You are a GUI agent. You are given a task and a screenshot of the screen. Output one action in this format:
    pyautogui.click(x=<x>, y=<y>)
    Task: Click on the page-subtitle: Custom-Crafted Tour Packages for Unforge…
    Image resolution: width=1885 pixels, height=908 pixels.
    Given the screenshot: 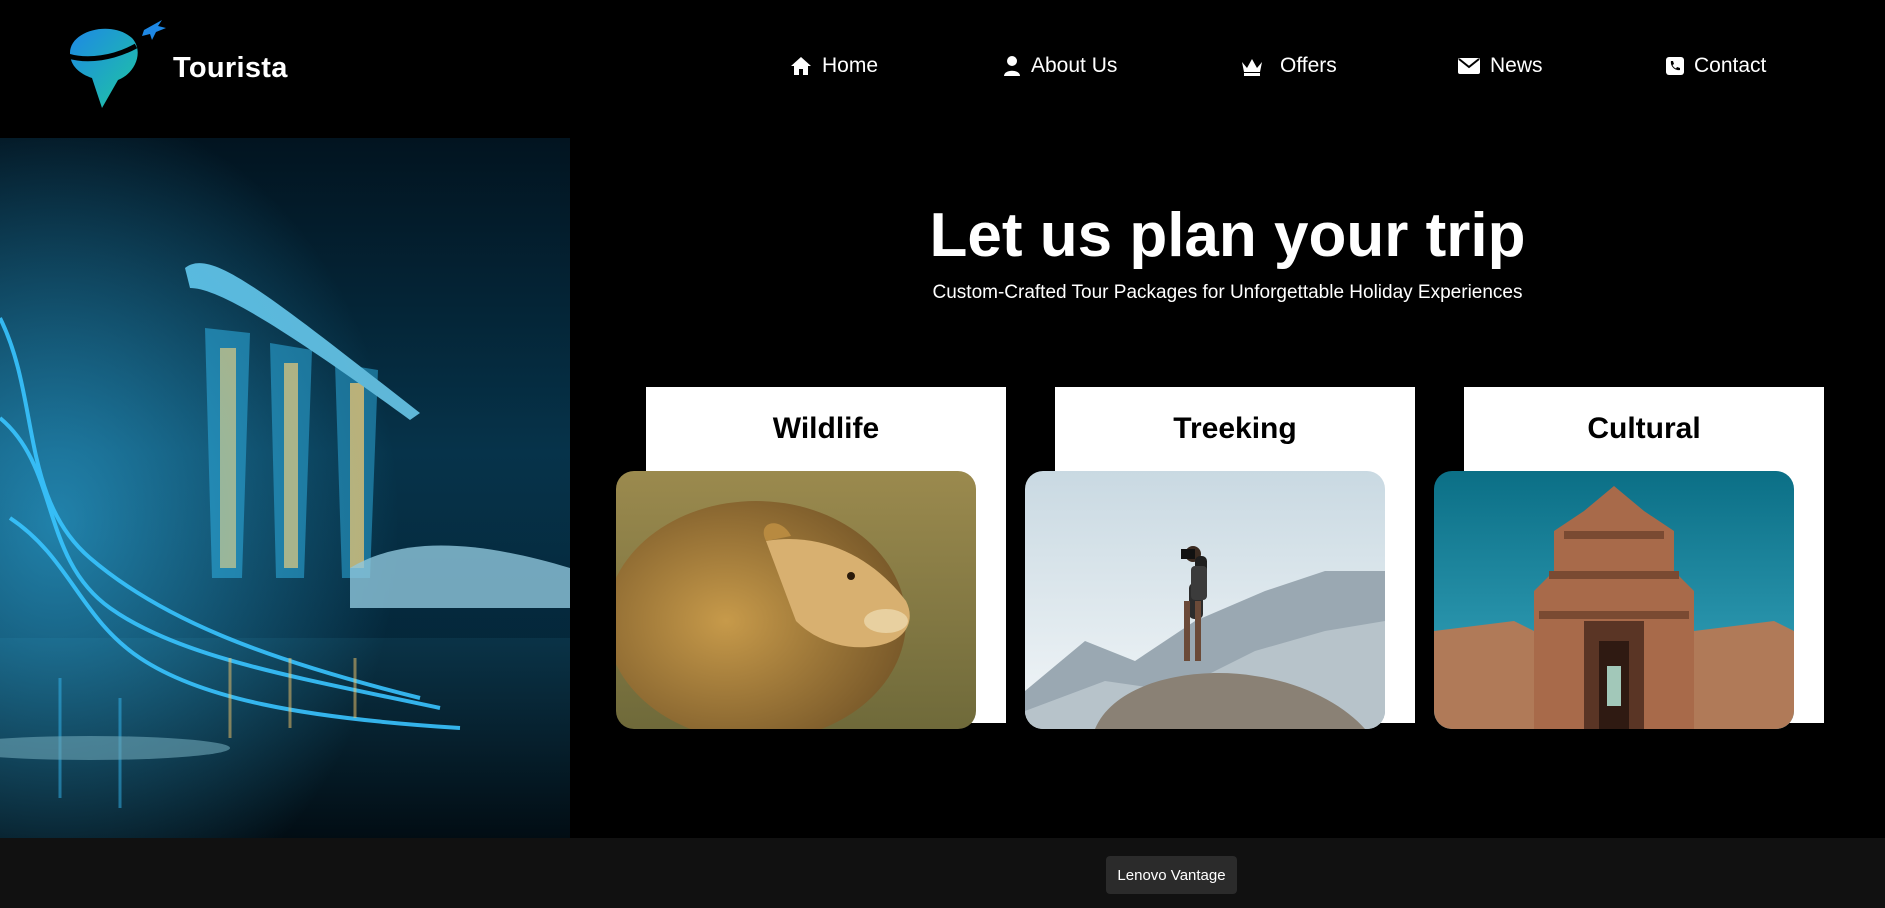 What is the action you would take?
    pyautogui.click(x=1227, y=292)
    